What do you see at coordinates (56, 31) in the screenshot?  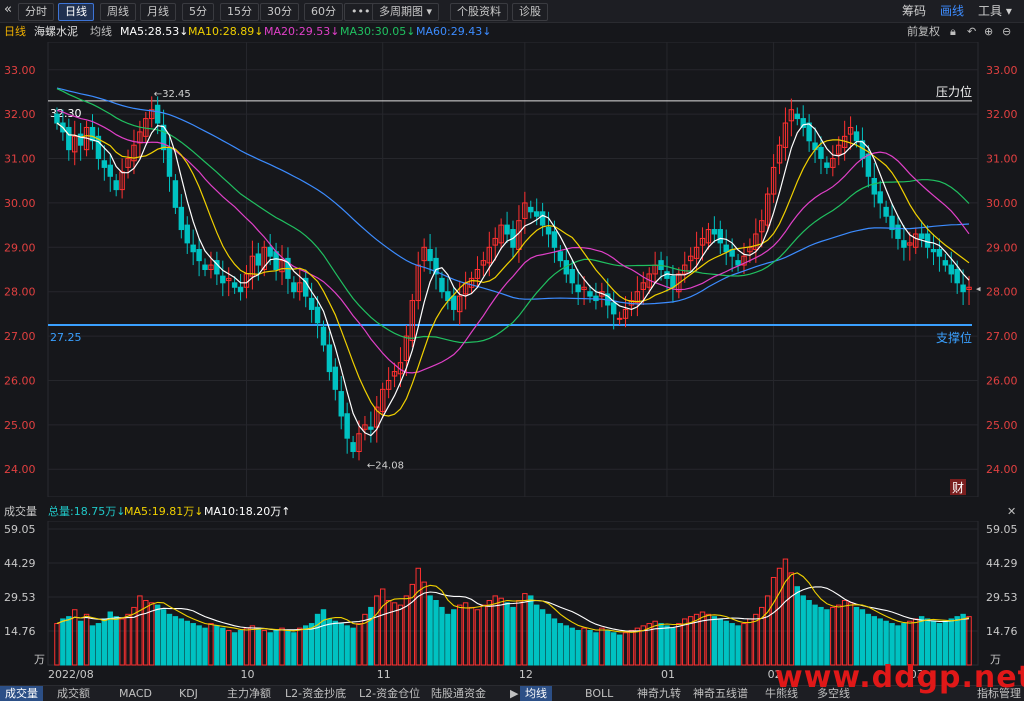 I see `stock-name: 海螺水泥` at bounding box center [56, 31].